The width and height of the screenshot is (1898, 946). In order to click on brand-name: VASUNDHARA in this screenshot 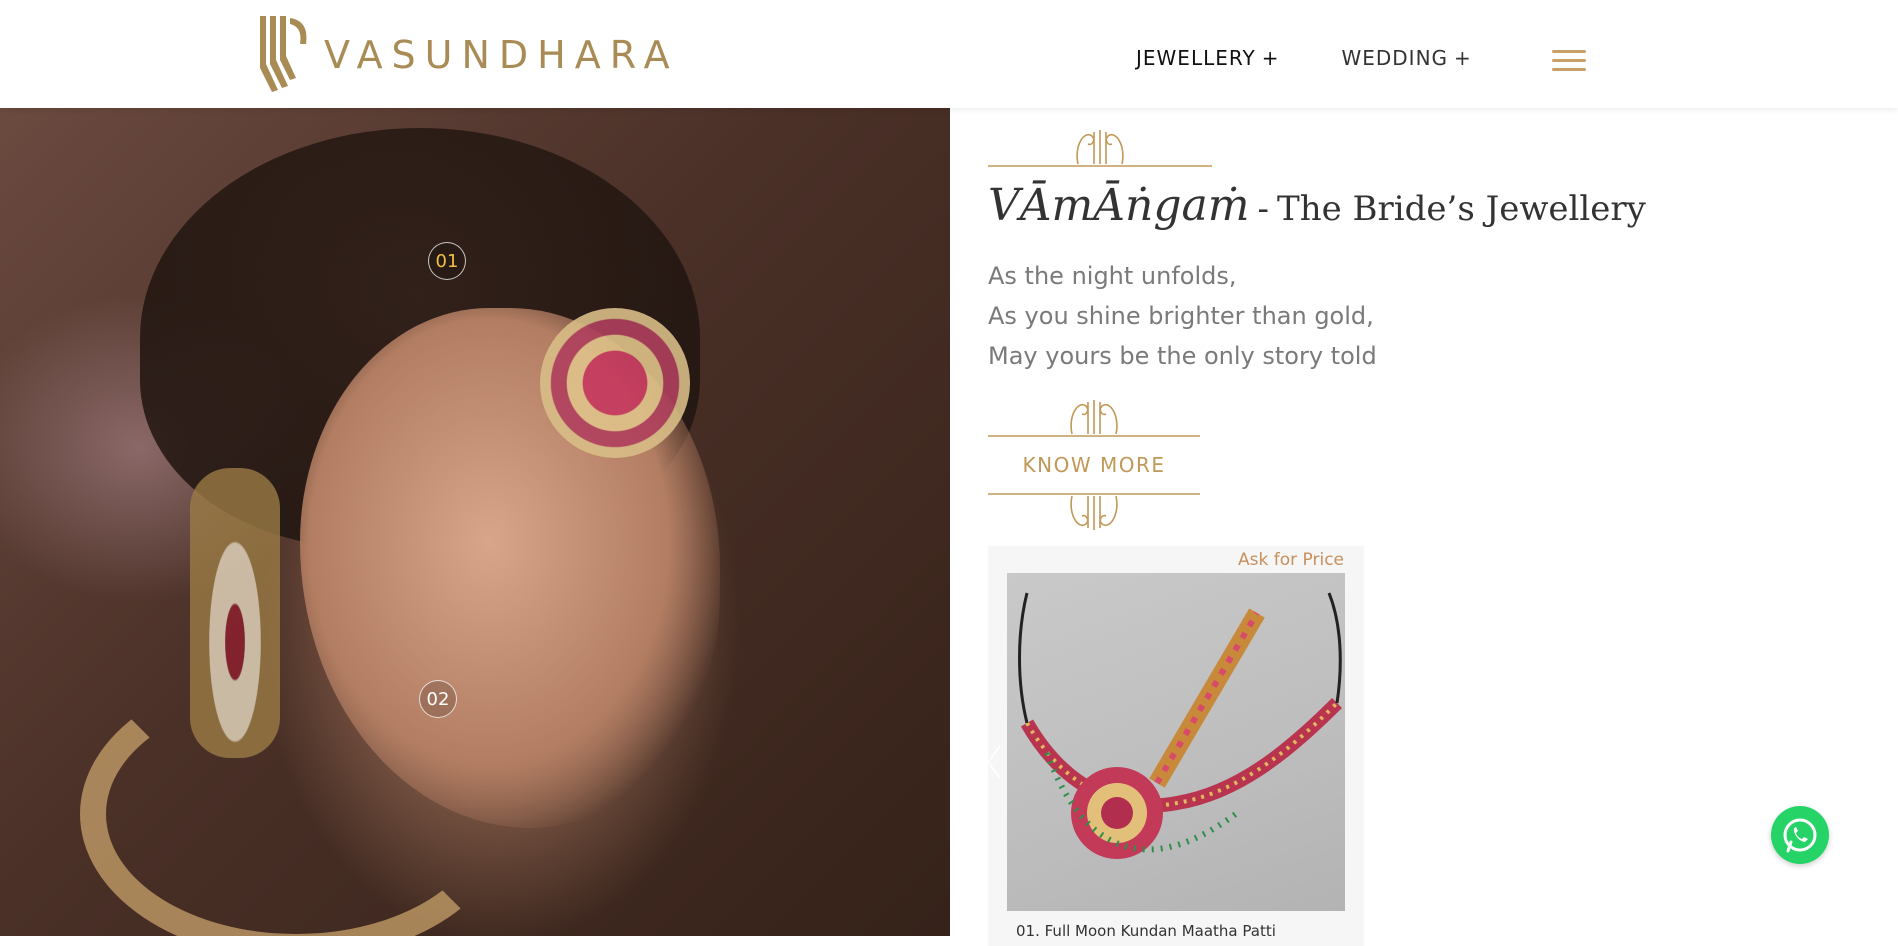, I will do `click(501, 55)`.